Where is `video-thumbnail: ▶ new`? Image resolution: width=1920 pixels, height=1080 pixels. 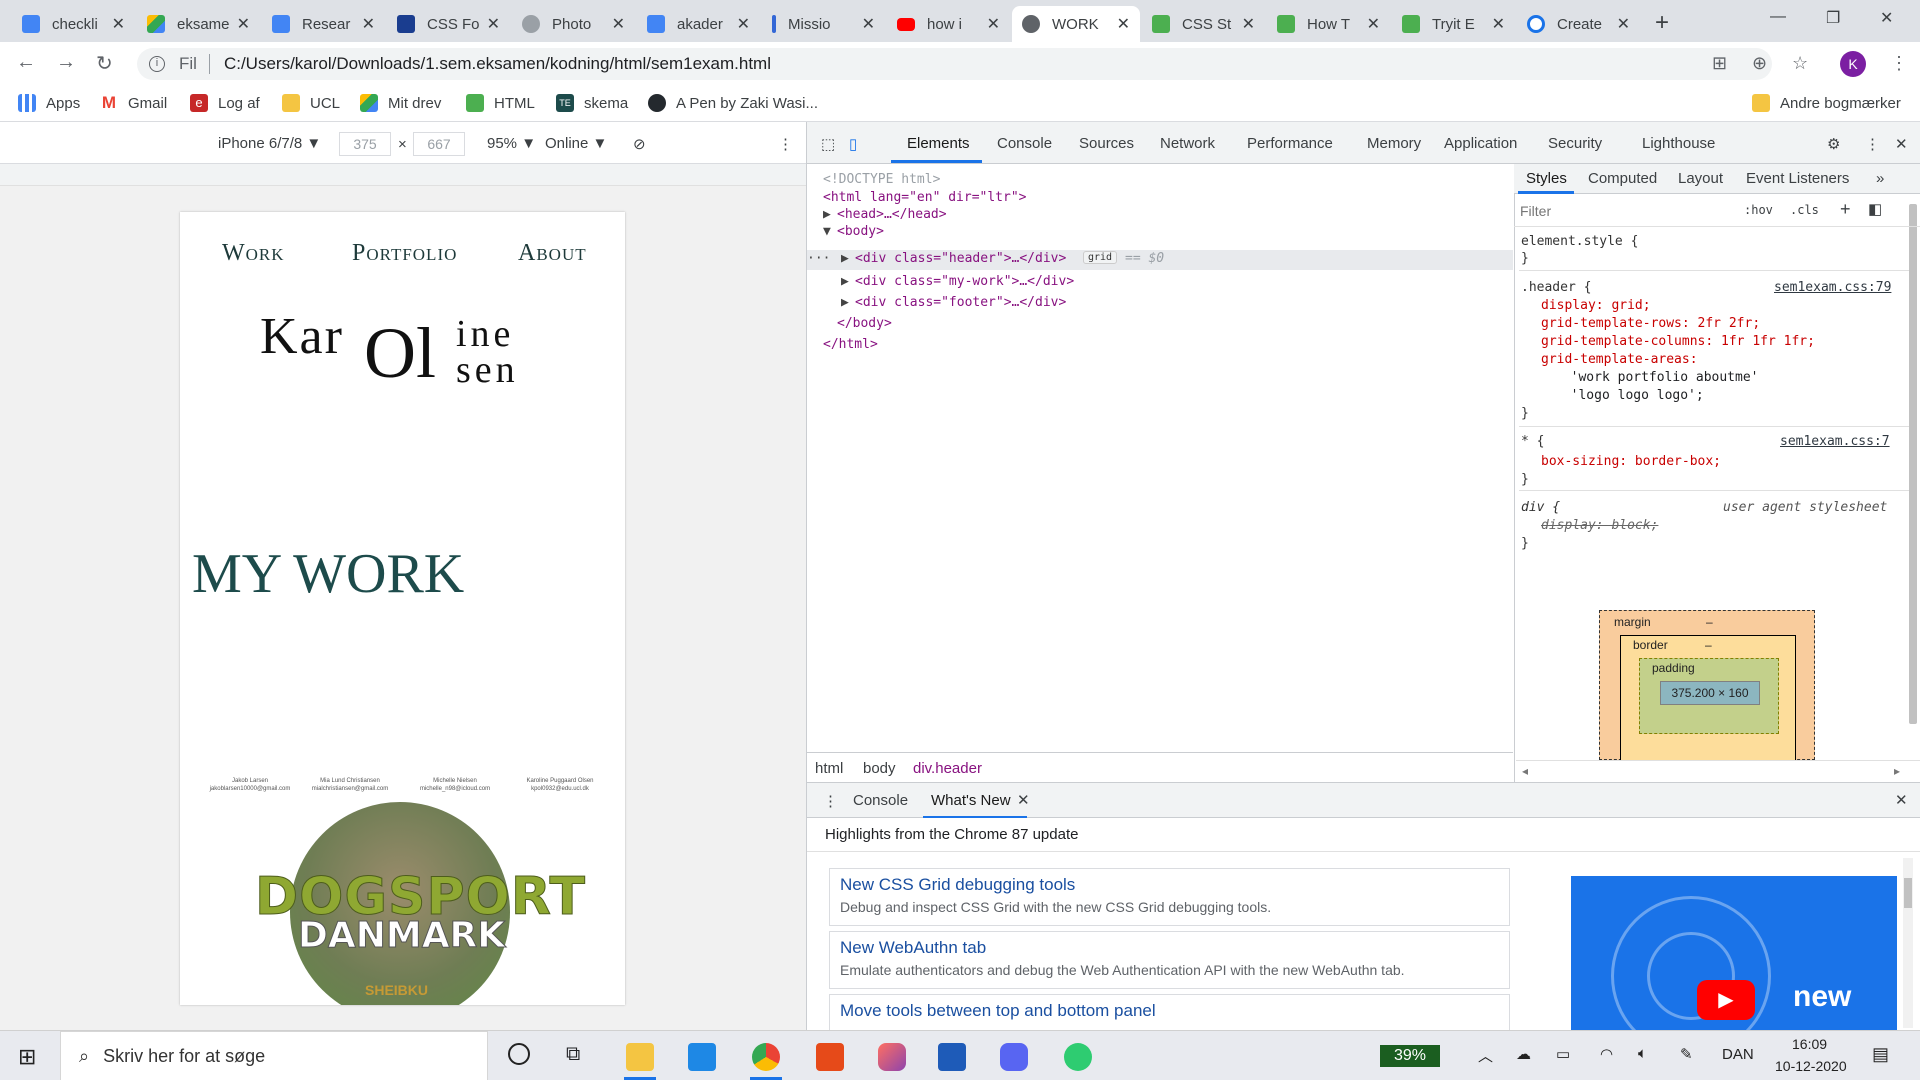
video-thumbnail: ▶ new is located at coordinates (1734, 956).